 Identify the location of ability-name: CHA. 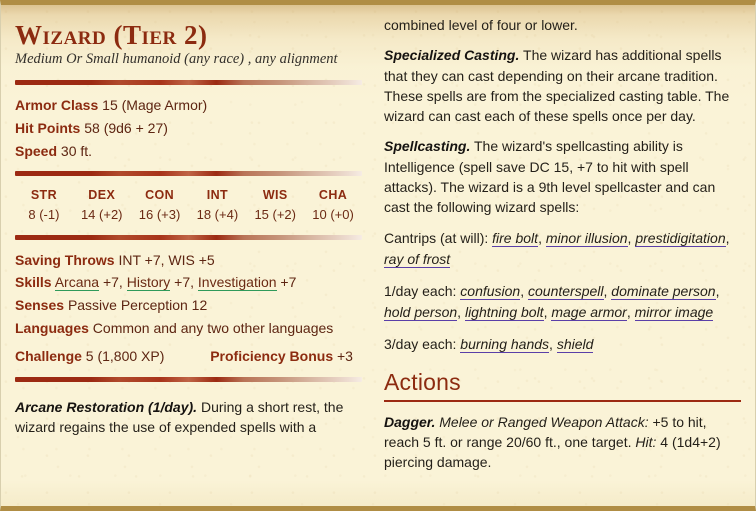
(333, 195).